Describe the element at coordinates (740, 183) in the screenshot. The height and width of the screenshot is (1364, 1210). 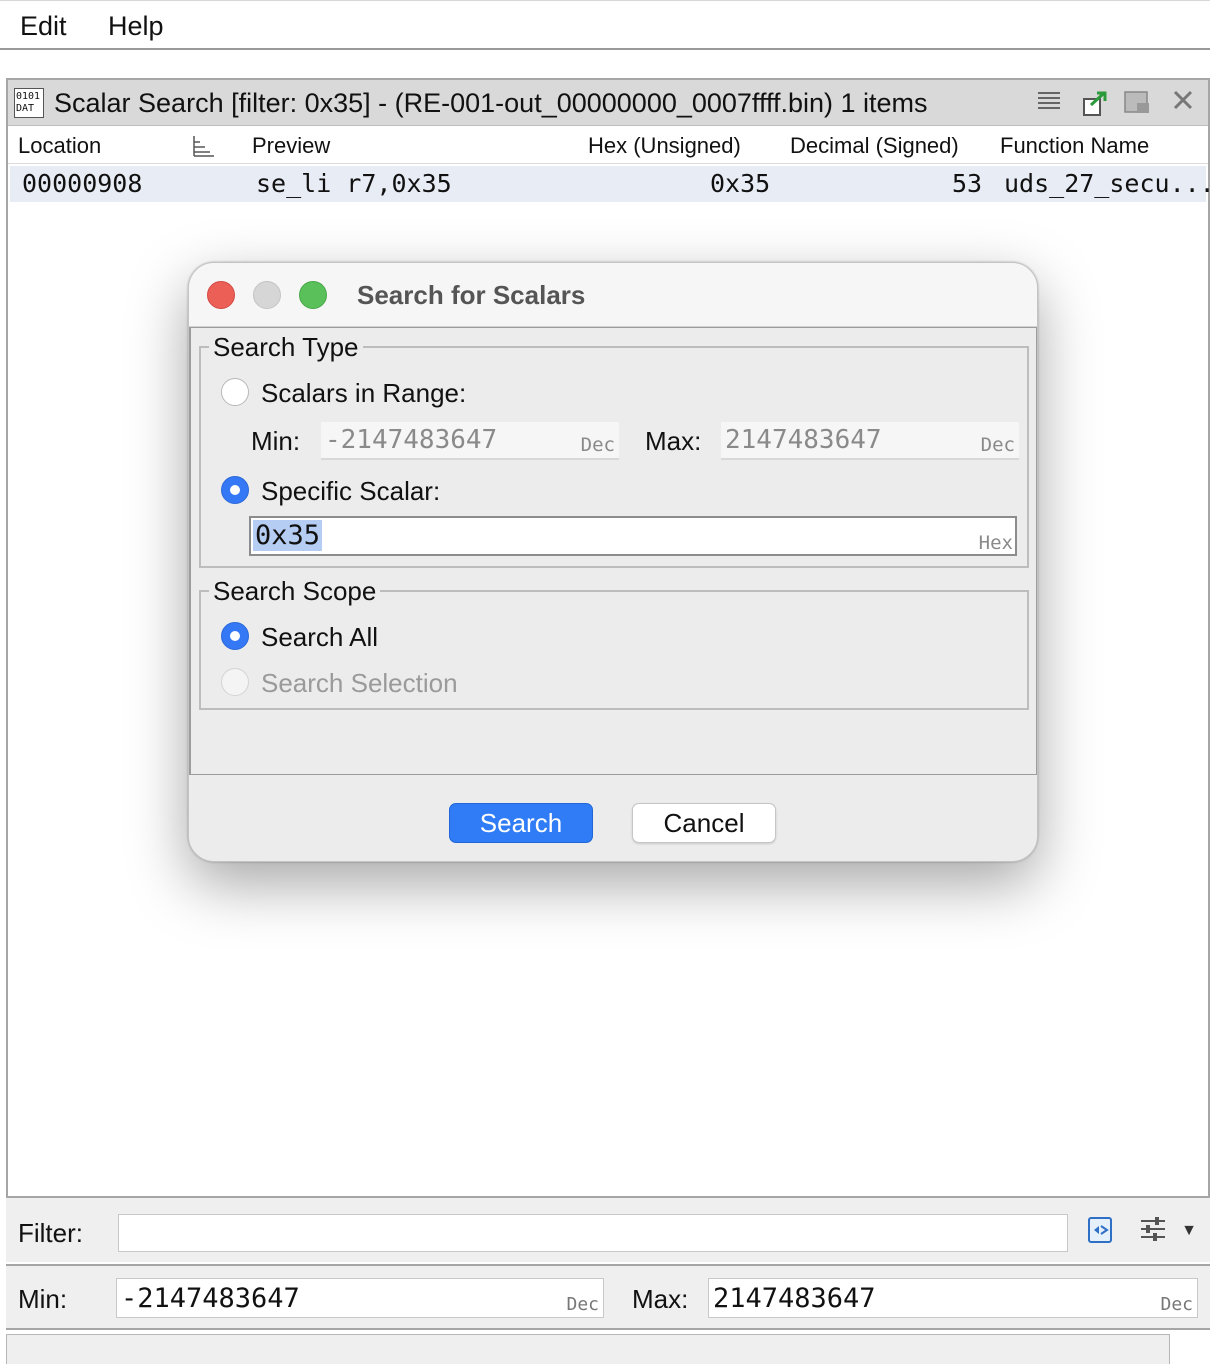
I see `cell-hex: 0x35` at that location.